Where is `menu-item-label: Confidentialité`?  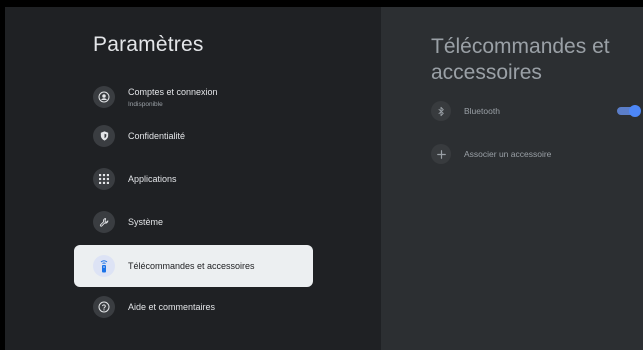 menu-item-label: Confidentialité is located at coordinates (157, 136).